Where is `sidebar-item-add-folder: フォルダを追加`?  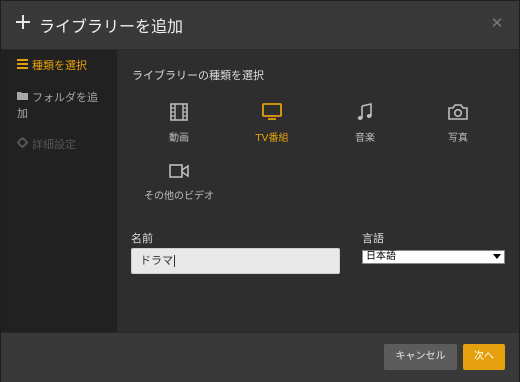 sidebar-item-add-folder: フォルダを追加 is located at coordinates (60, 106).